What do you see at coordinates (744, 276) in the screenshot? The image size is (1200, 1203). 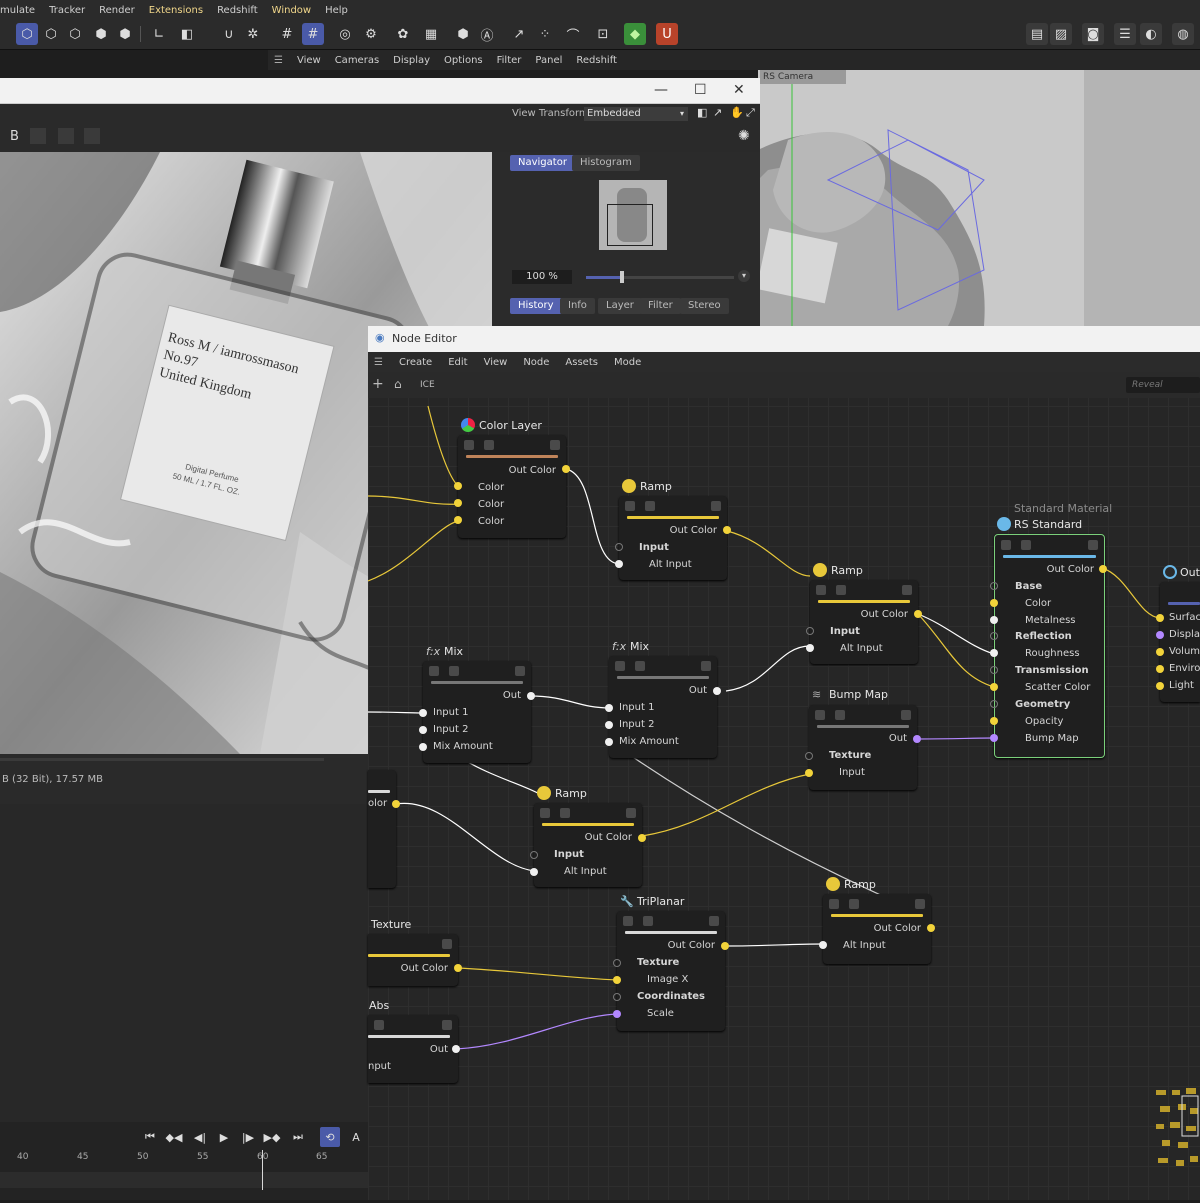 I see `zoom-menu-icon: ▾` at bounding box center [744, 276].